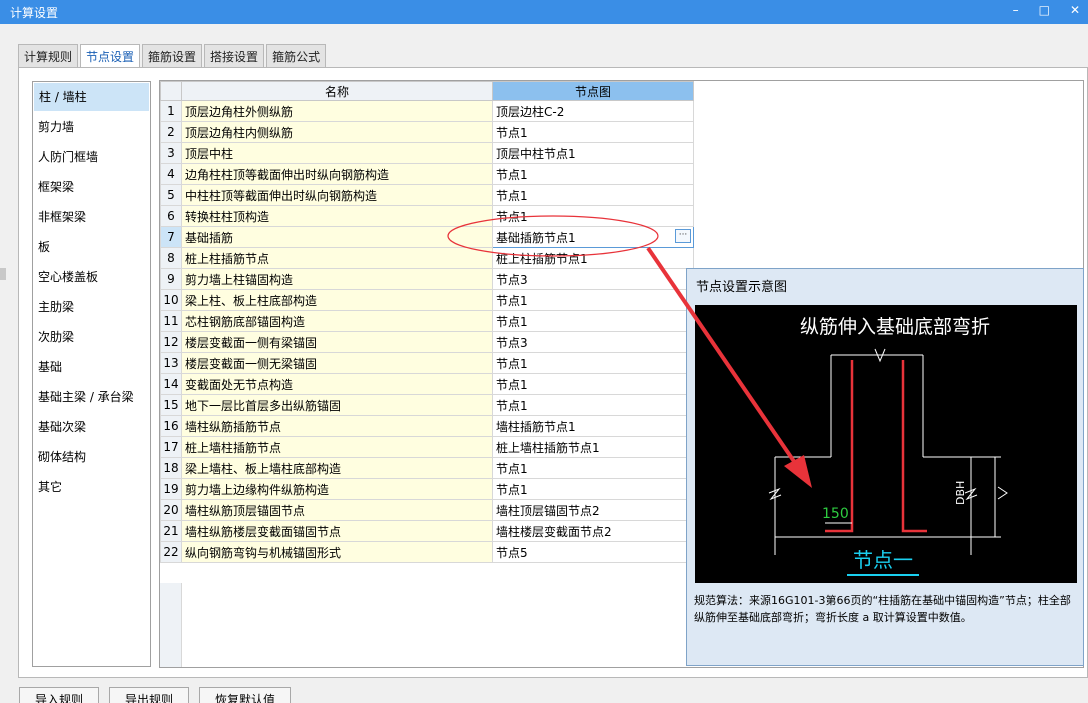  Describe the element at coordinates (337, 363) in the screenshot. I see `row-name-cell: 楼层变截面一侧无梁锚固` at that location.